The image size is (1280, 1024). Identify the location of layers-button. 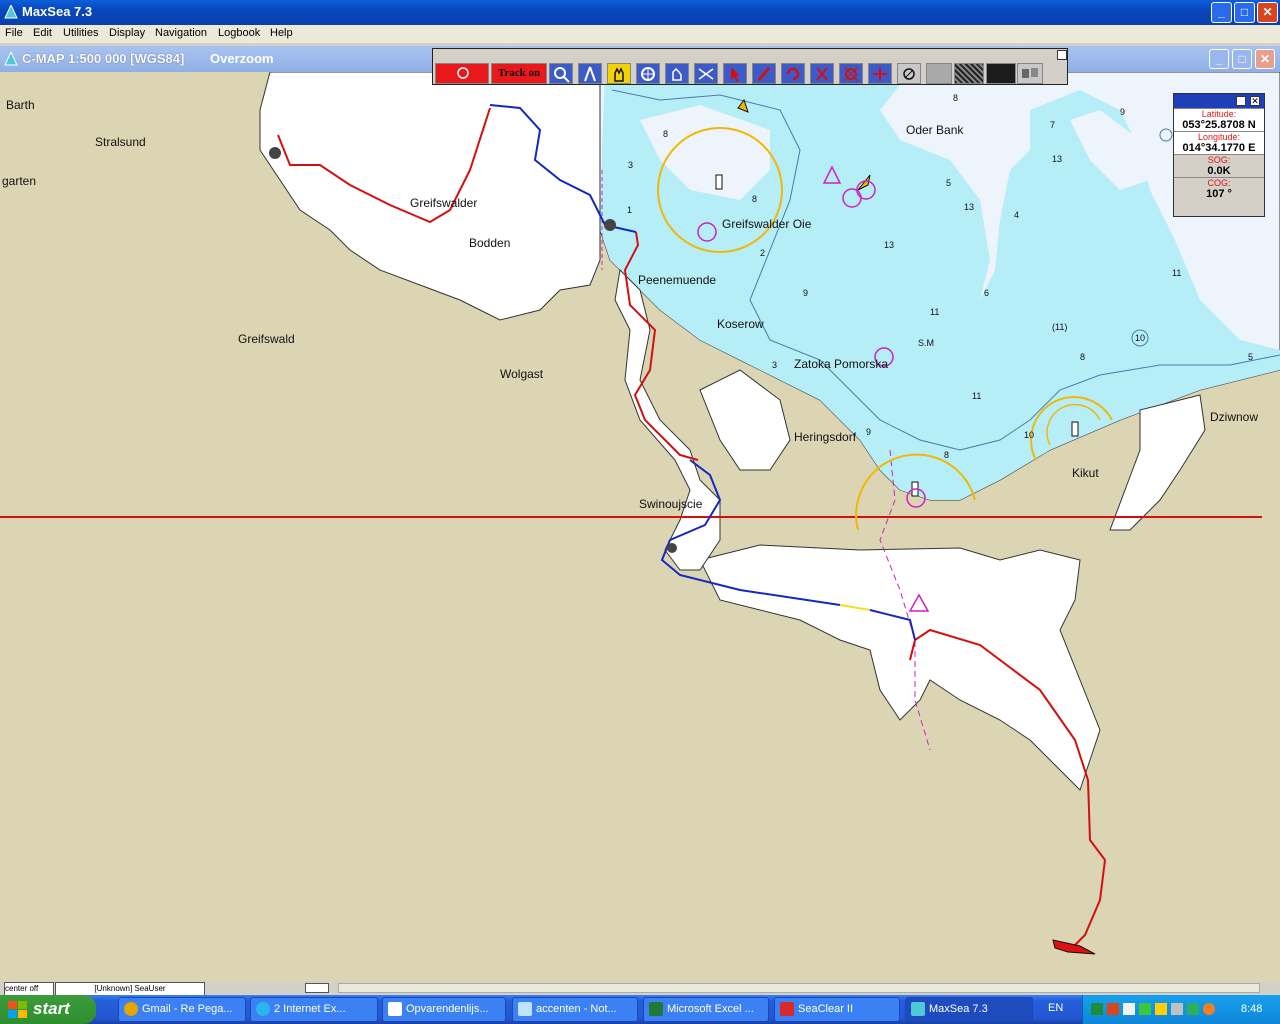
(1030, 73).